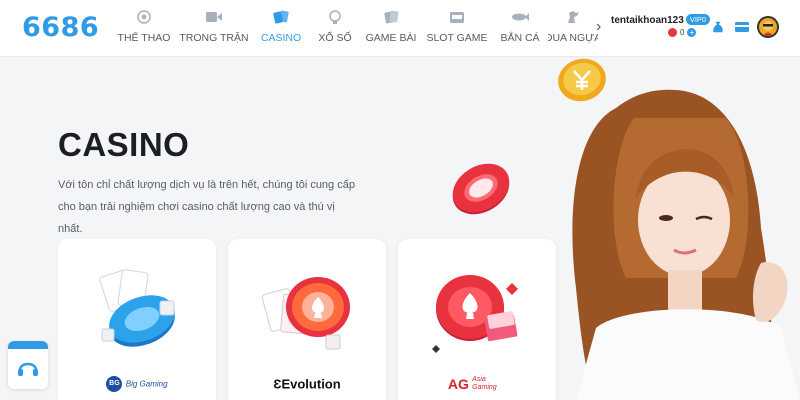 The height and width of the screenshot is (400, 800). What do you see at coordinates (768, 27) in the screenshot?
I see `avatar` at bounding box center [768, 27].